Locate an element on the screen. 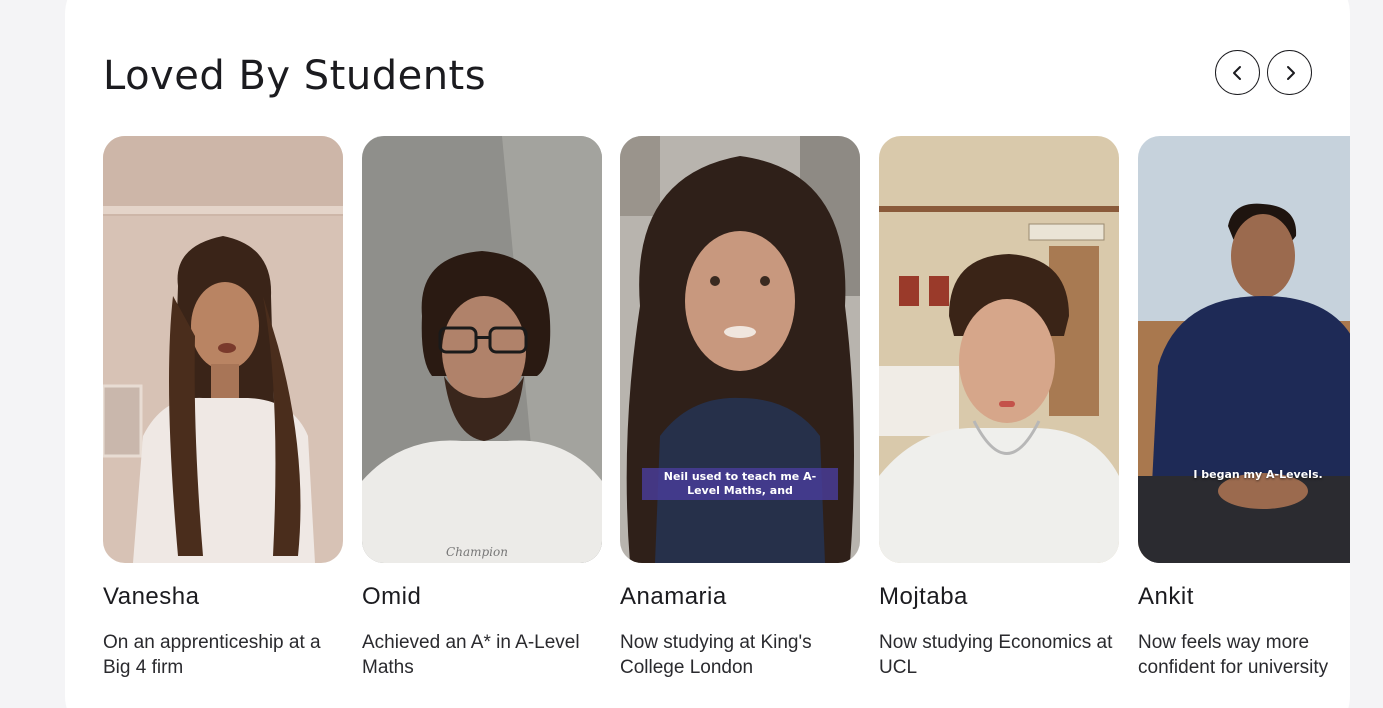 The width and height of the screenshot is (1383, 708). student-description: Achieved an A* in A-Level Maths is located at coordinates (471, 655).